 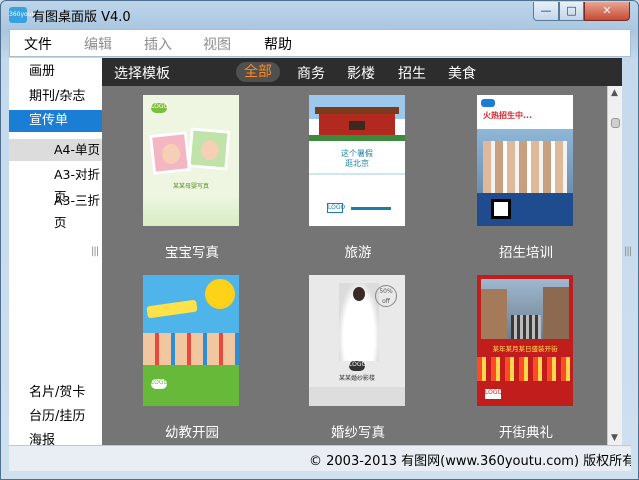 What do you see at coordinates (356, 378) in the screenshot?
I see `card-caption: 某某婚纱影楼` at bounding box center [356, 378].